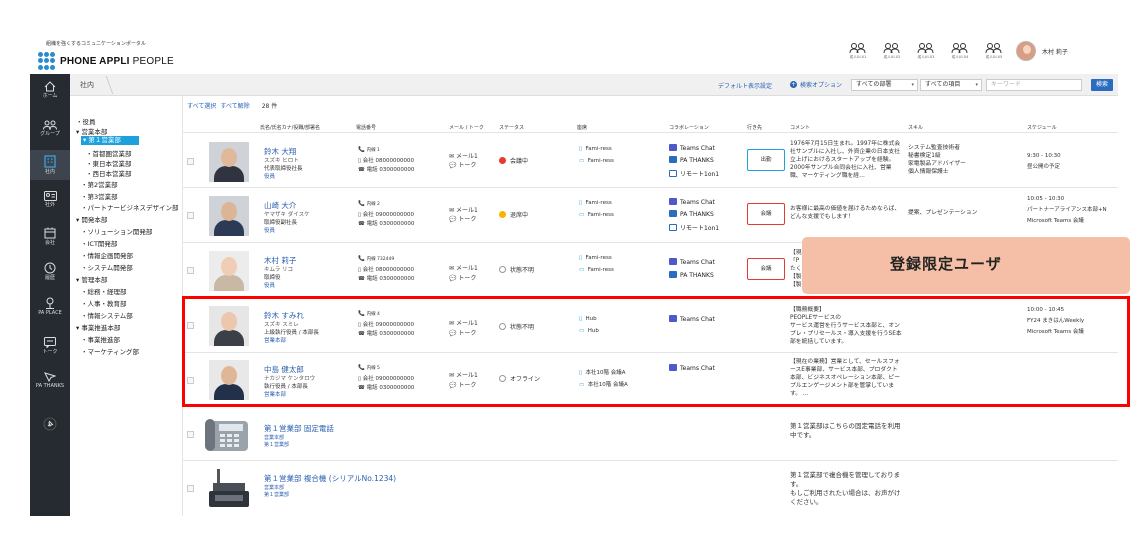 This screenshot has width=1148, height=537. Describe the element at coordinates (603, 384) in the screenshot. I see `seat-2: ▭ 本社10階 会議A` at that location.